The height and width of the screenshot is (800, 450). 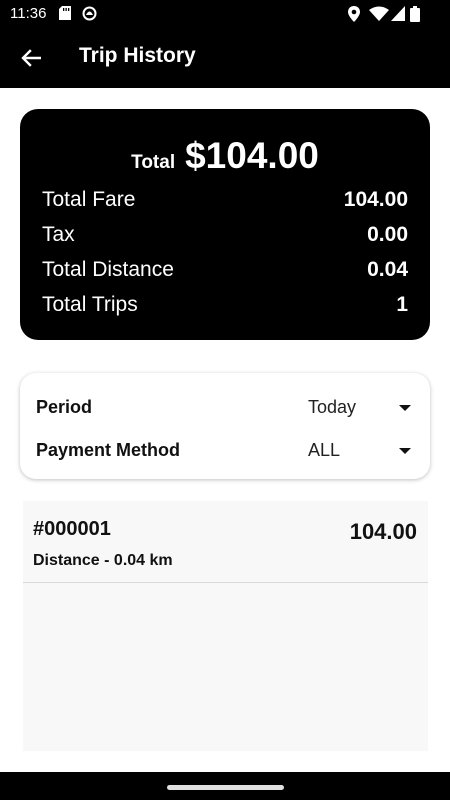 I want to click on trip-id: #000001, so click(x=72, y=529).